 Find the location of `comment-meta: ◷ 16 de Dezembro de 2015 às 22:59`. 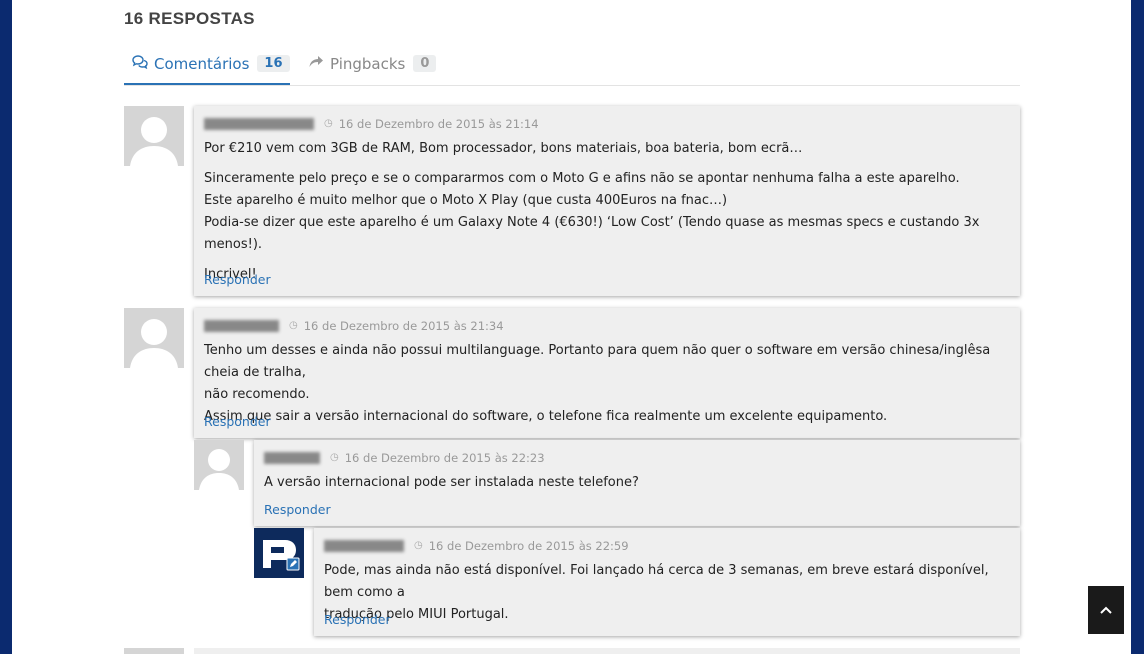

comment-meta: ◷ 16 de Dezembro de 2015 às 22:59 is located at coordinates (476, 546).